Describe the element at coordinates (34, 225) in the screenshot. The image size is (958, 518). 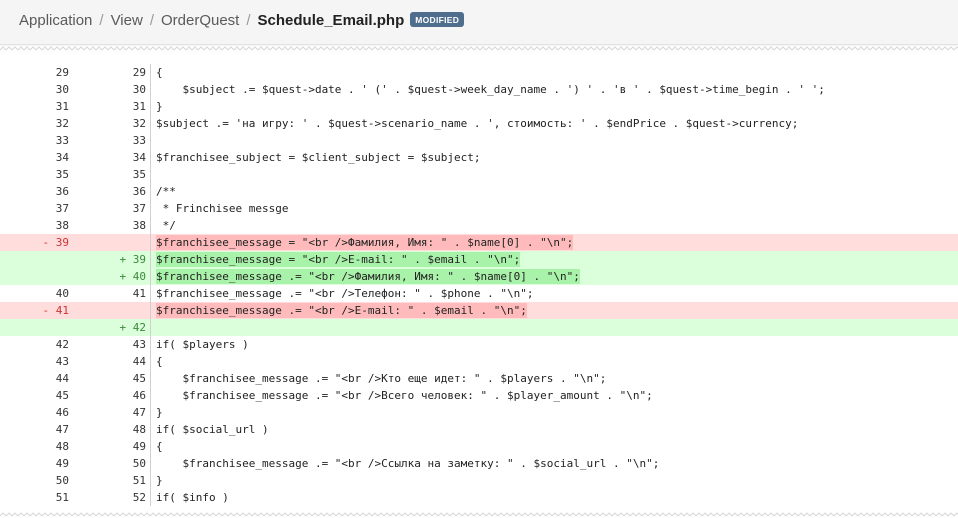
I see `old-line-number: 38` at that location.